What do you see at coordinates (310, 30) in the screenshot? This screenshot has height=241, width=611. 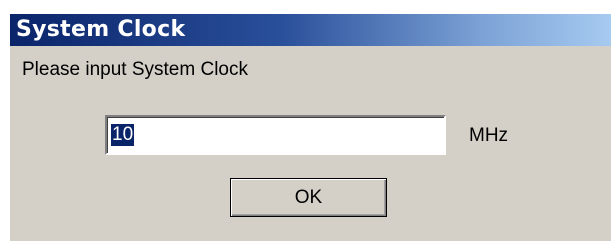 I see `title-bar: System Clock` at bounding box center [310, 30].